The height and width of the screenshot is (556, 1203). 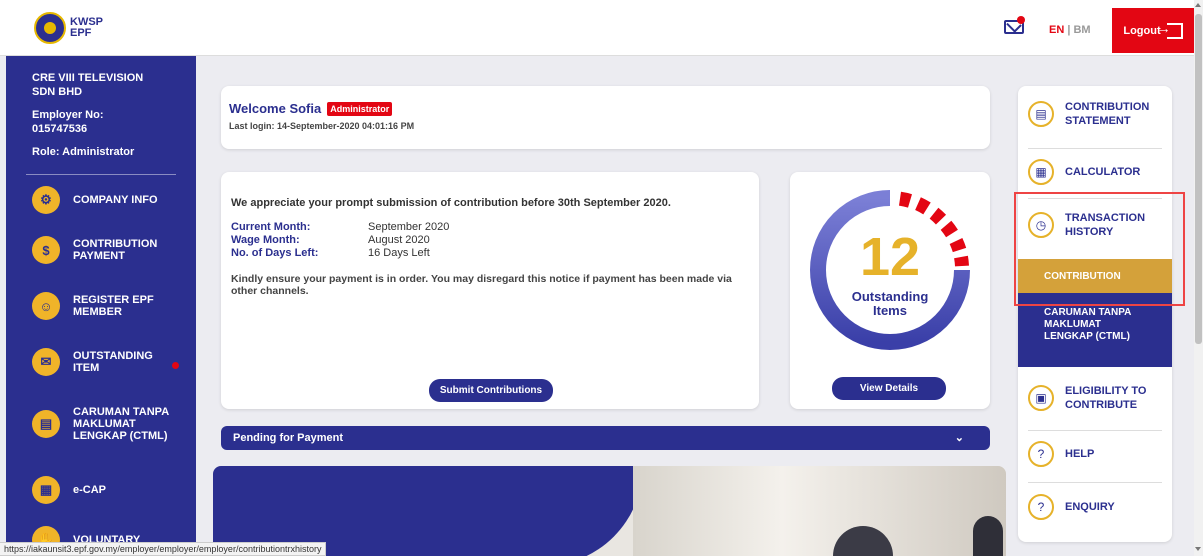 I want to click on lang-en: EN, so click(x=1056, y=30).